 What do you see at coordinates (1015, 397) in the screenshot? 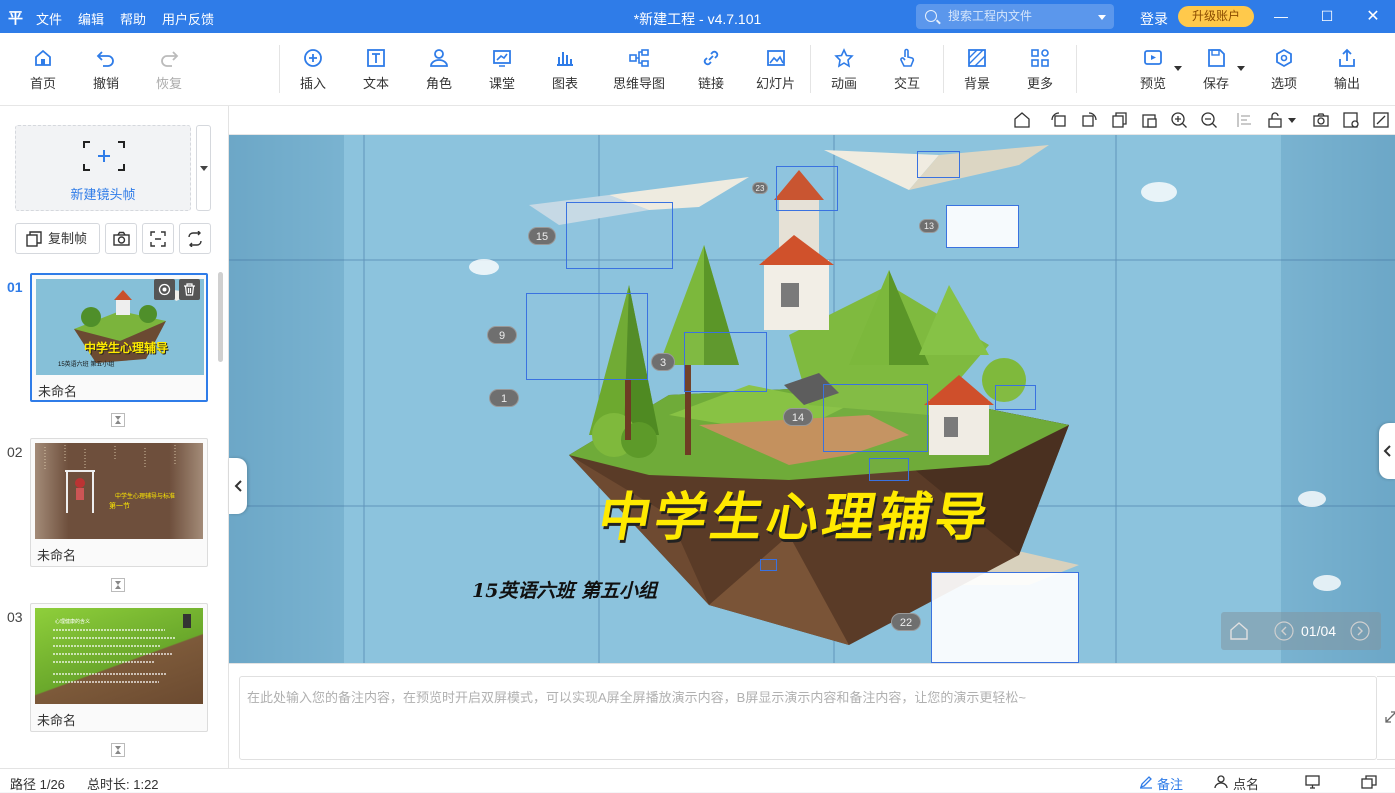
I see `content-frame-small` at bounding box center [1015, 397].